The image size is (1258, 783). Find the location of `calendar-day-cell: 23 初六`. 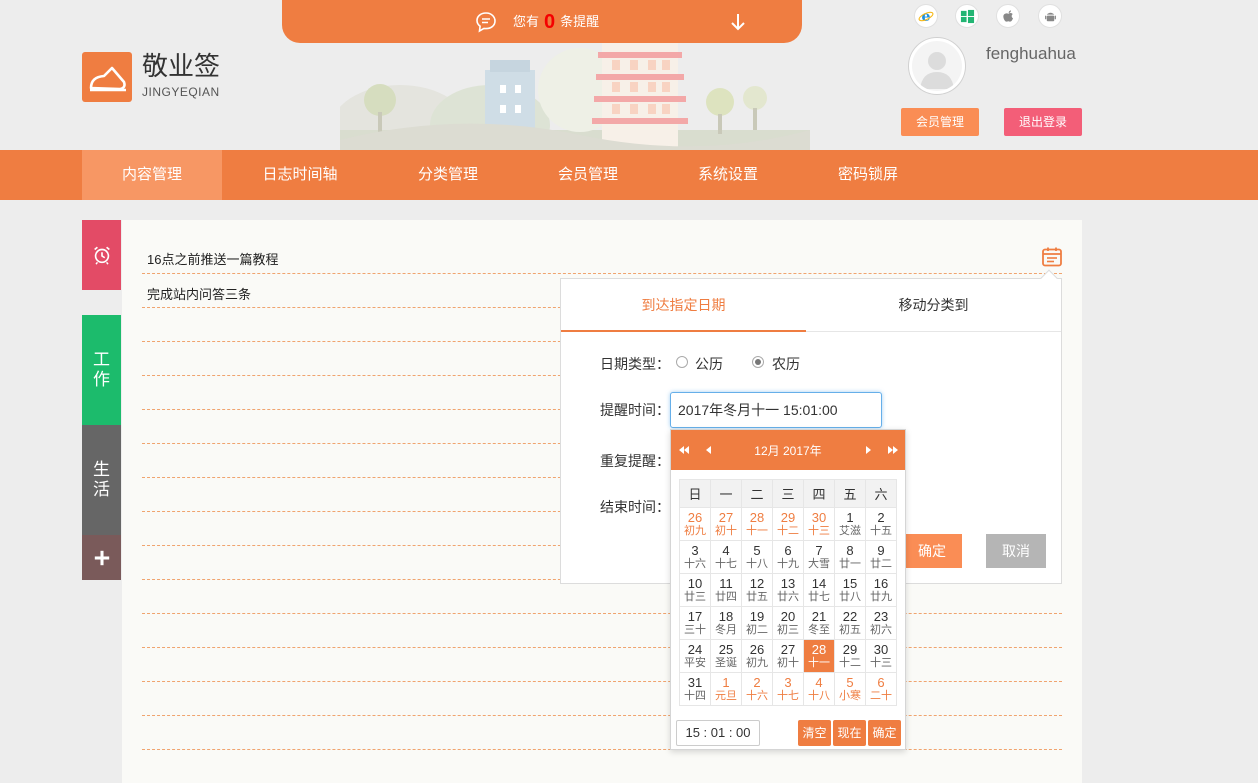

calendar-day-cell: 23 初六 is located at coordinates (881, 623).